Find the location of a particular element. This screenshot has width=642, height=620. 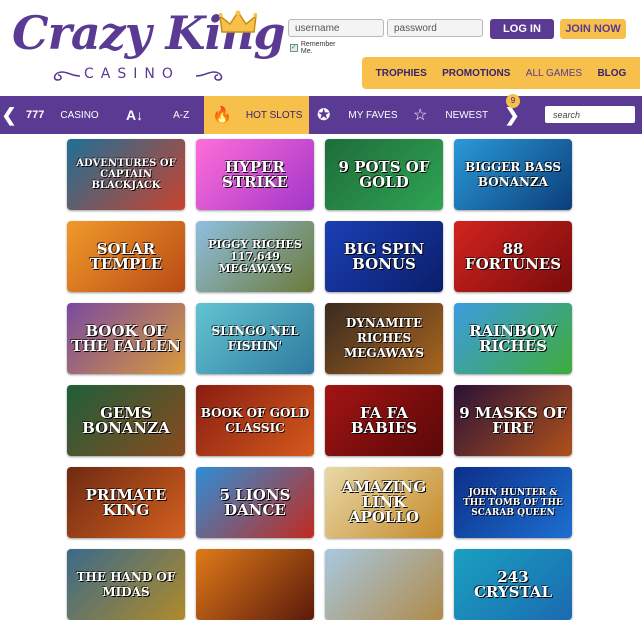

category-newest-label: NEWEST is located at coordinates (467, 115).